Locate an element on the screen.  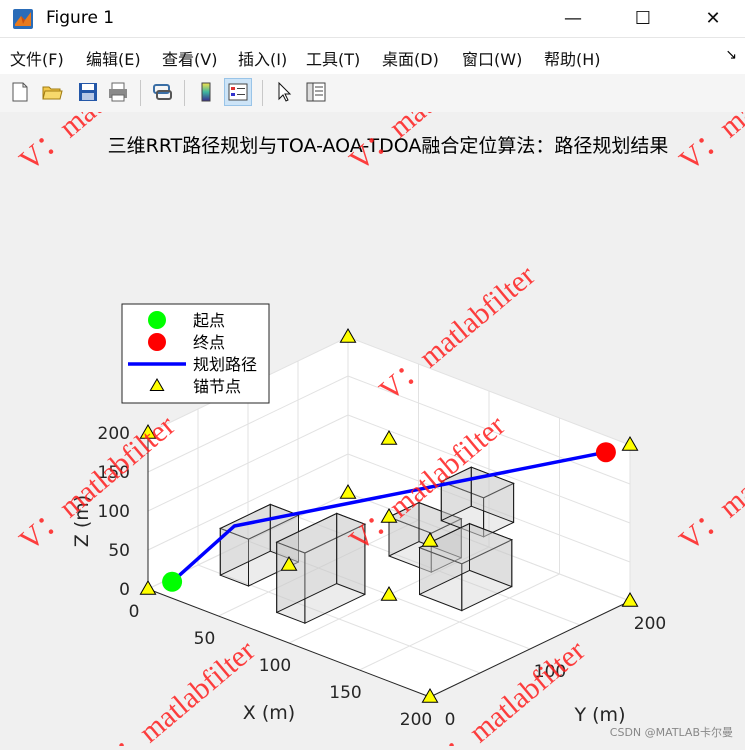
x-tick-label: 200 is located at coordinates (416, 720).